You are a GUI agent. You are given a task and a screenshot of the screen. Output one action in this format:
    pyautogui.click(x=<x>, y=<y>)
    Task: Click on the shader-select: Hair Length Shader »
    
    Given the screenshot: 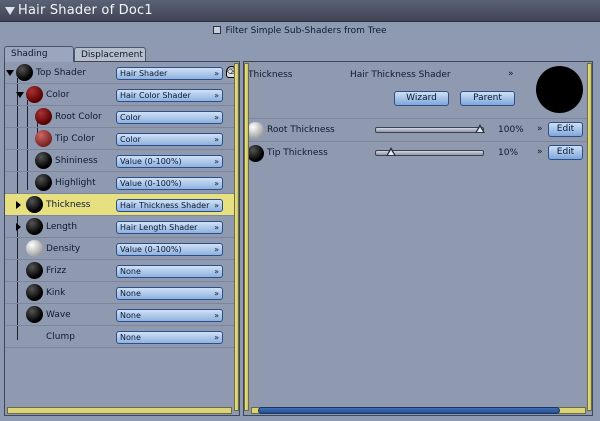 What is the action you would take?
    pyautogui.click(x=169, y=227)
    